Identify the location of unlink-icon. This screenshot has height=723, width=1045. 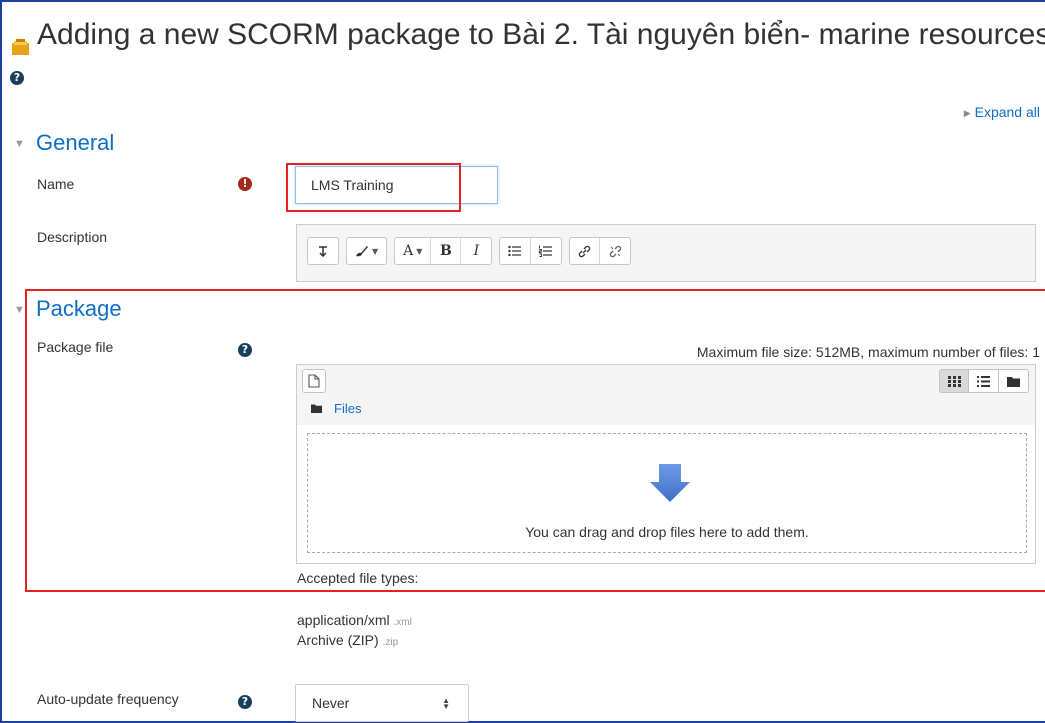
(615, 251).